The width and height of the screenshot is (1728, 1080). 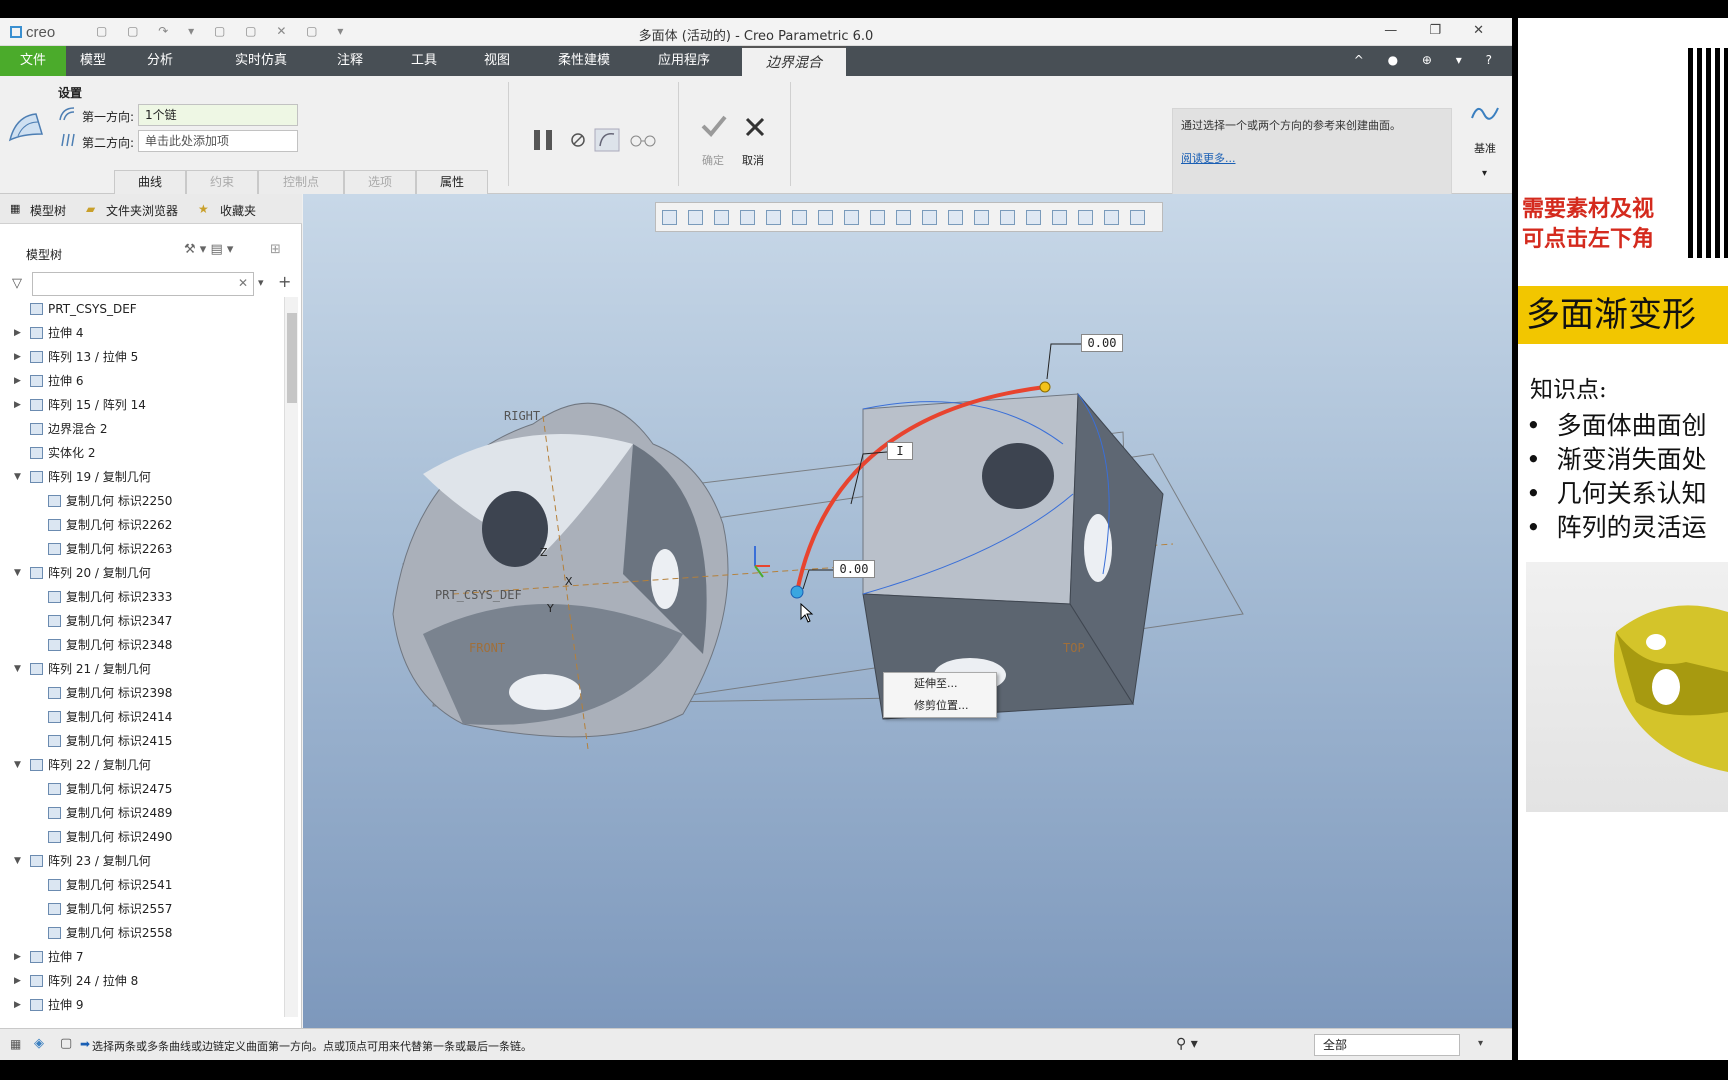 What do you see at coordinates (1480, 1043) in the screenshot?
I see `filter-dropdown-icon: ▾` at bounding box center [1480, 1043].